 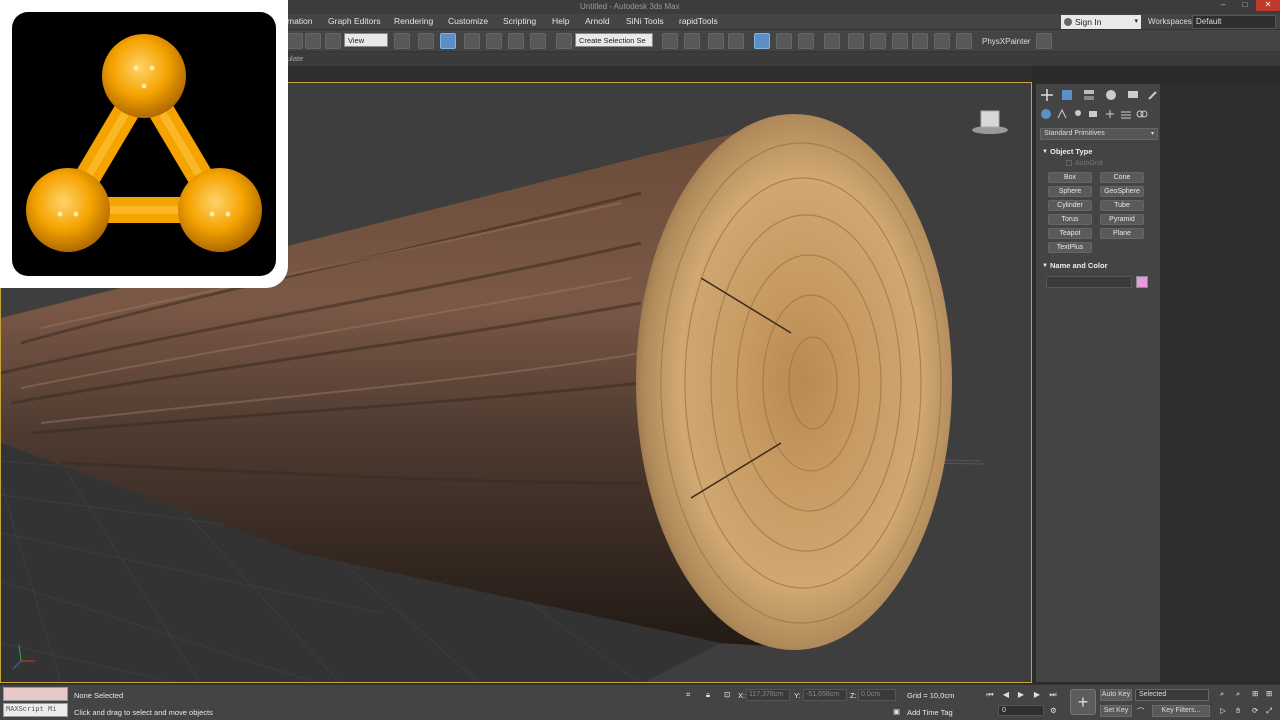 What do you see at coordinates (1234, 22) in the screenshot?
I see `workspace-select: Default` at bounding box center [1234, 22].